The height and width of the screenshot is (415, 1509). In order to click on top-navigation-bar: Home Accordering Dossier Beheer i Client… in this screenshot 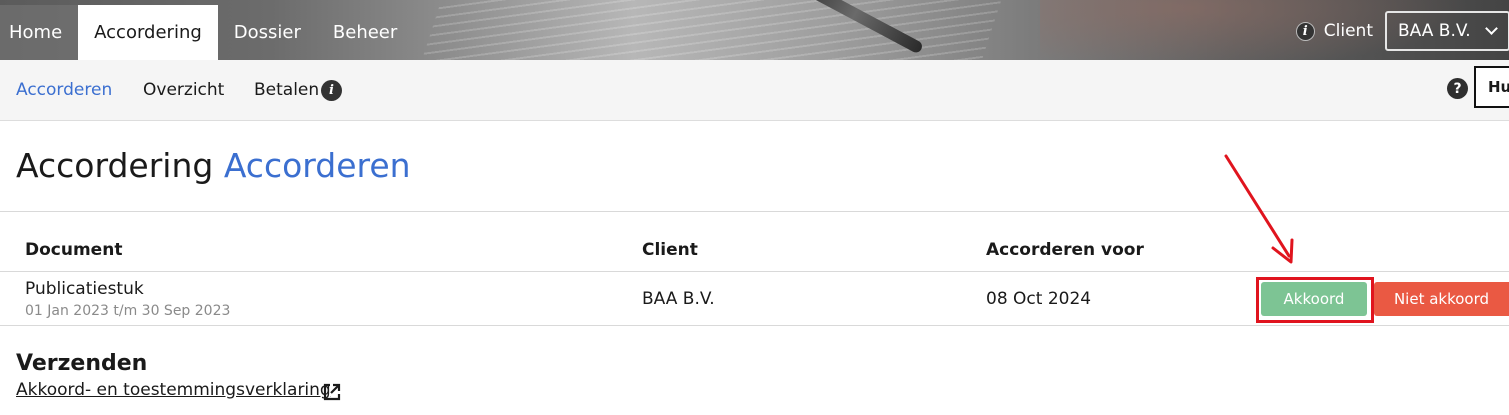, I will do `click(754, 30)`.